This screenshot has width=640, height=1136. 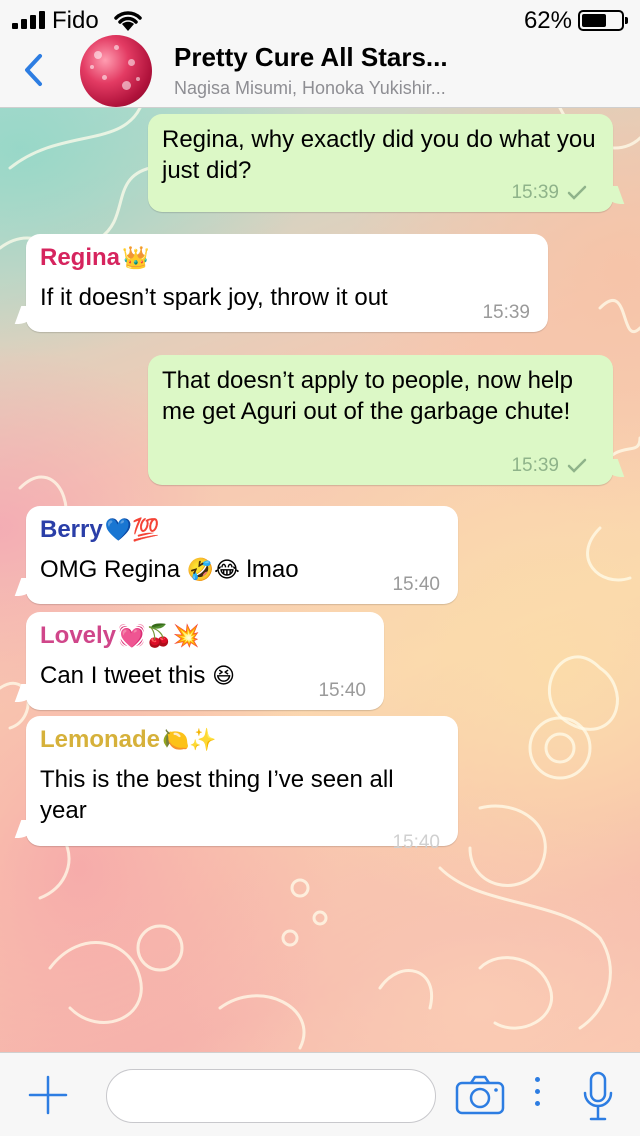 I want to click on battery-icon, so click(x=603, y=20).